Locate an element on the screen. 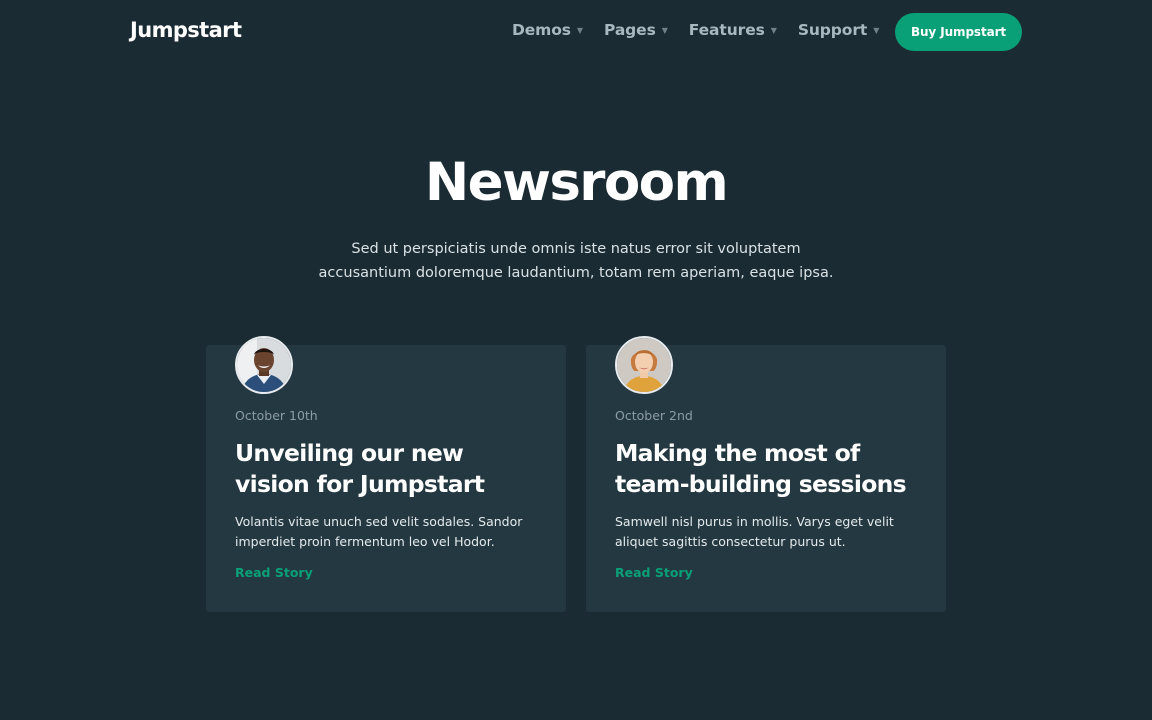  avatar-woman-image is located at coordinates (644, 365).